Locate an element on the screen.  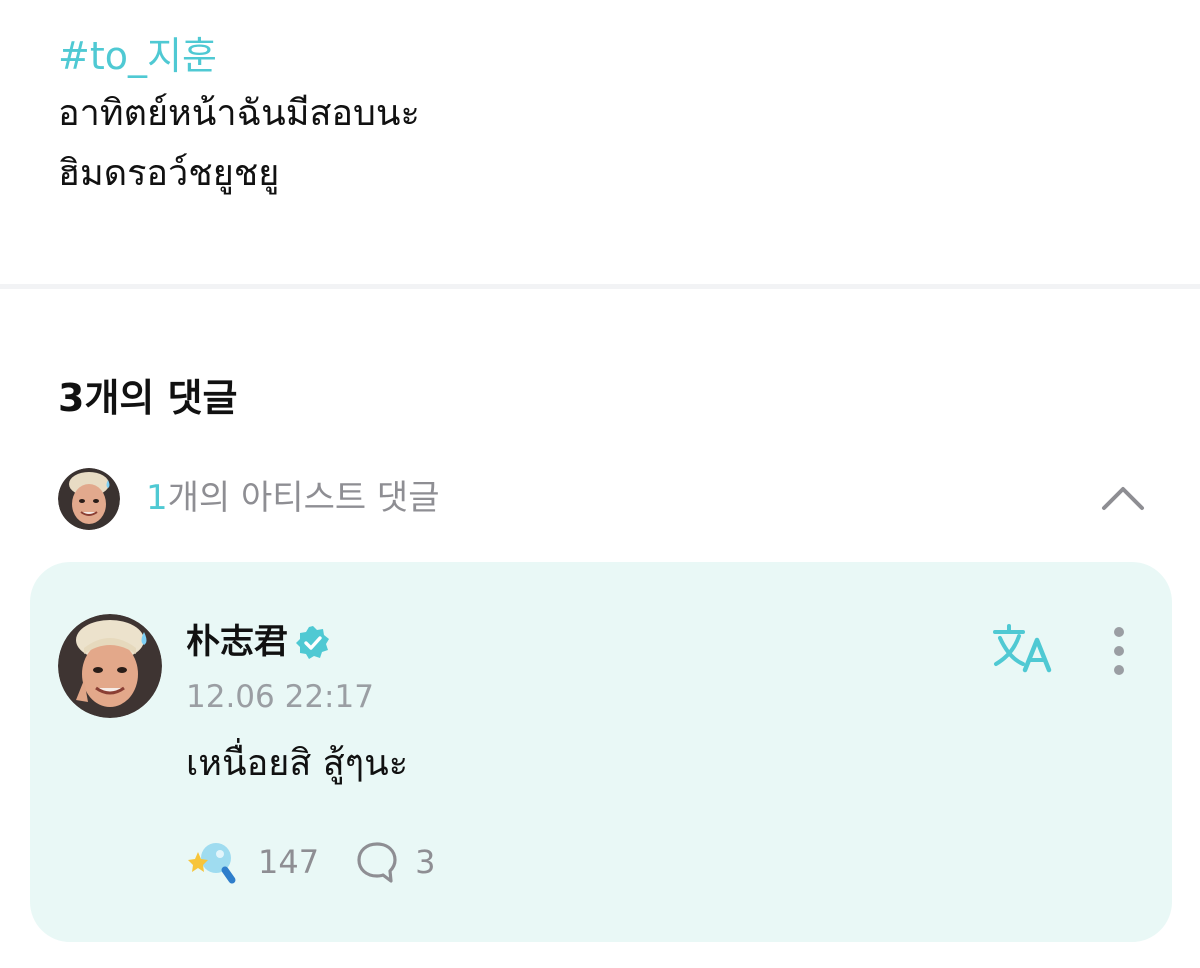
comments-count-heading: 3개의 댓글 is located at coordinates (148, 398).